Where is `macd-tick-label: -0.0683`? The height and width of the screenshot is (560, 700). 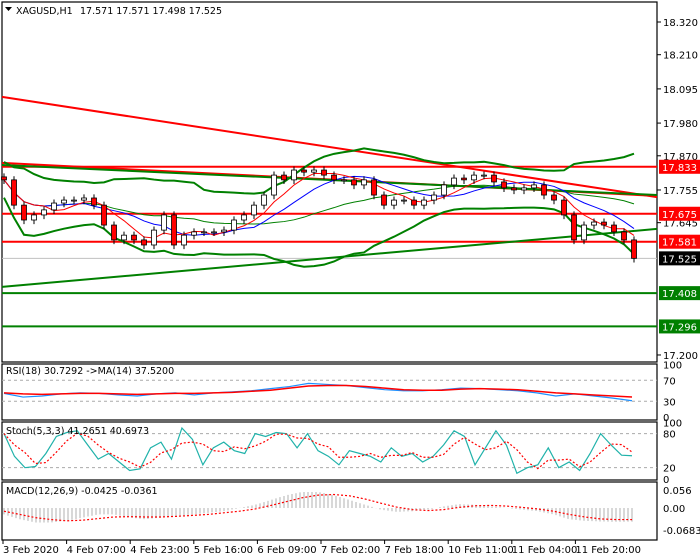
macd-tick-label: -0.0683 is located at coordinates (681, 531).